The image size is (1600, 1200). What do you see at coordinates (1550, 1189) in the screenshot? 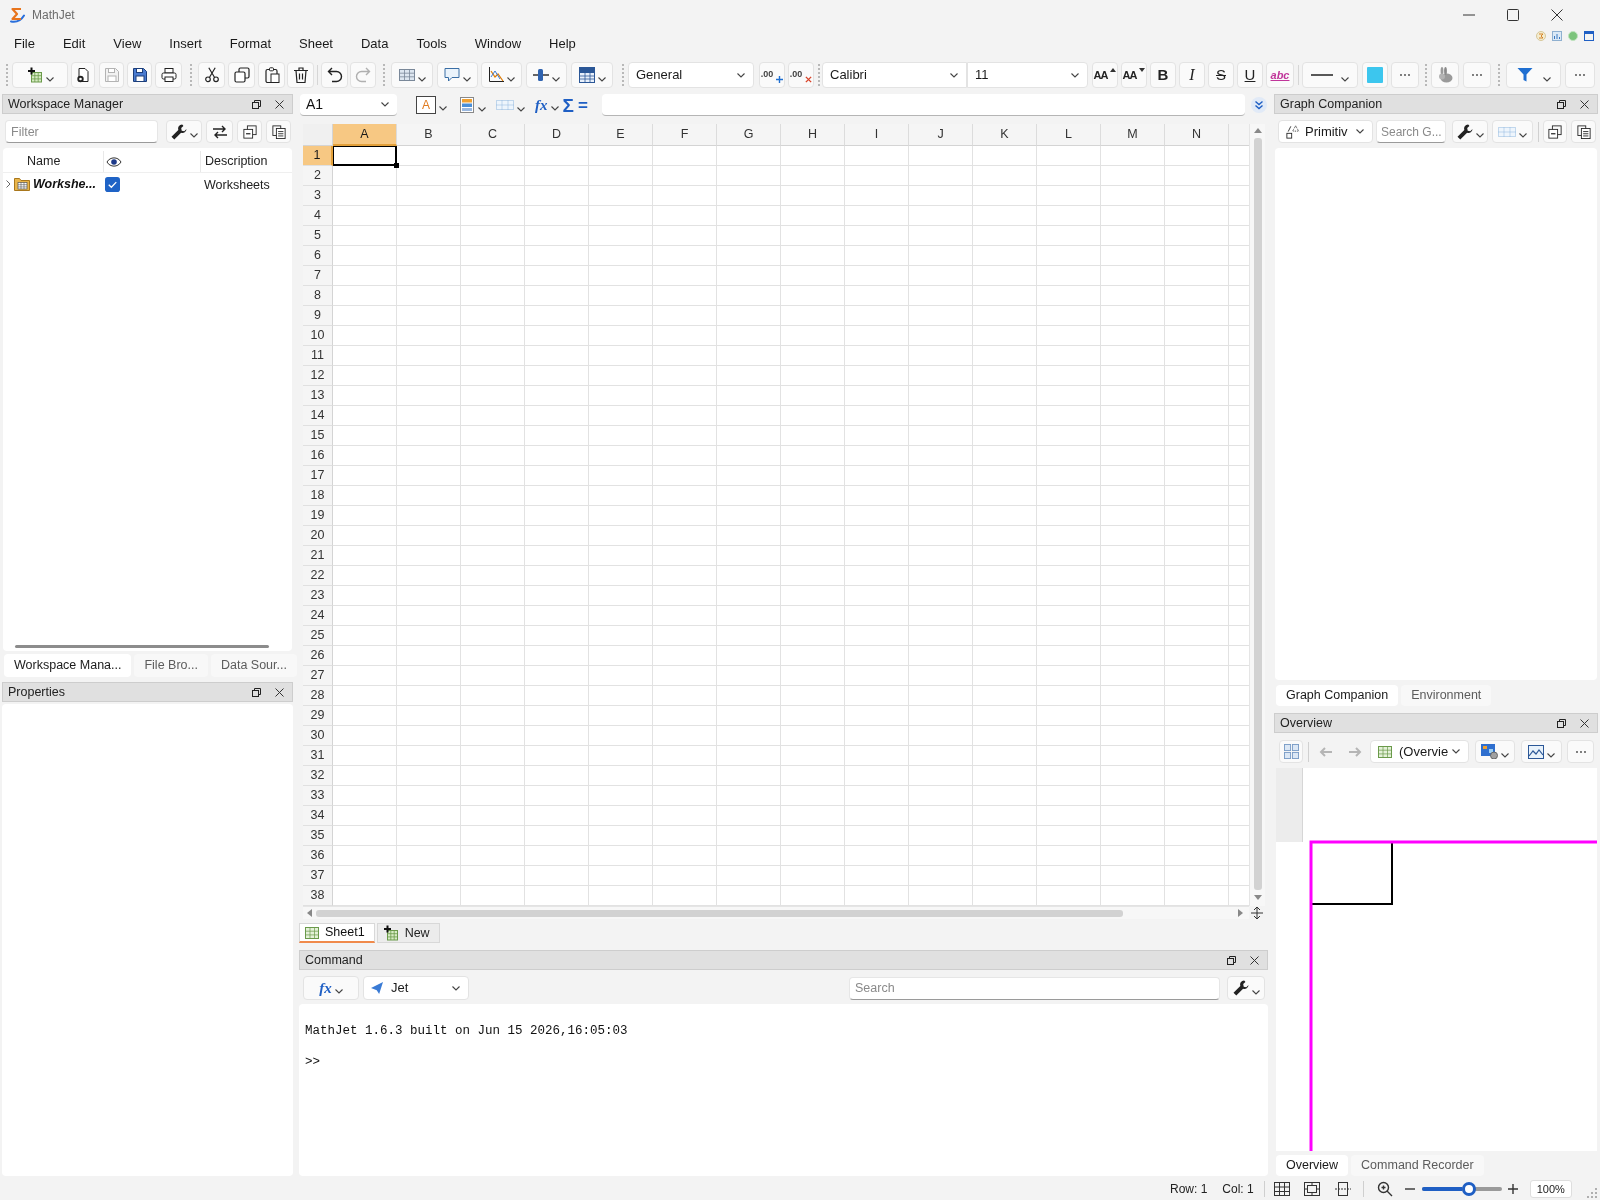
I see `zoom-field: 100%` at bounding box center [1550, 1189].